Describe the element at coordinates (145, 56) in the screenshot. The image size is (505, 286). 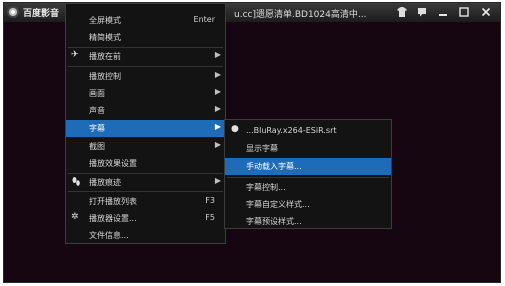
I see `menu-item-always-on-top: ✈ 播放在前 ▶` at that location.